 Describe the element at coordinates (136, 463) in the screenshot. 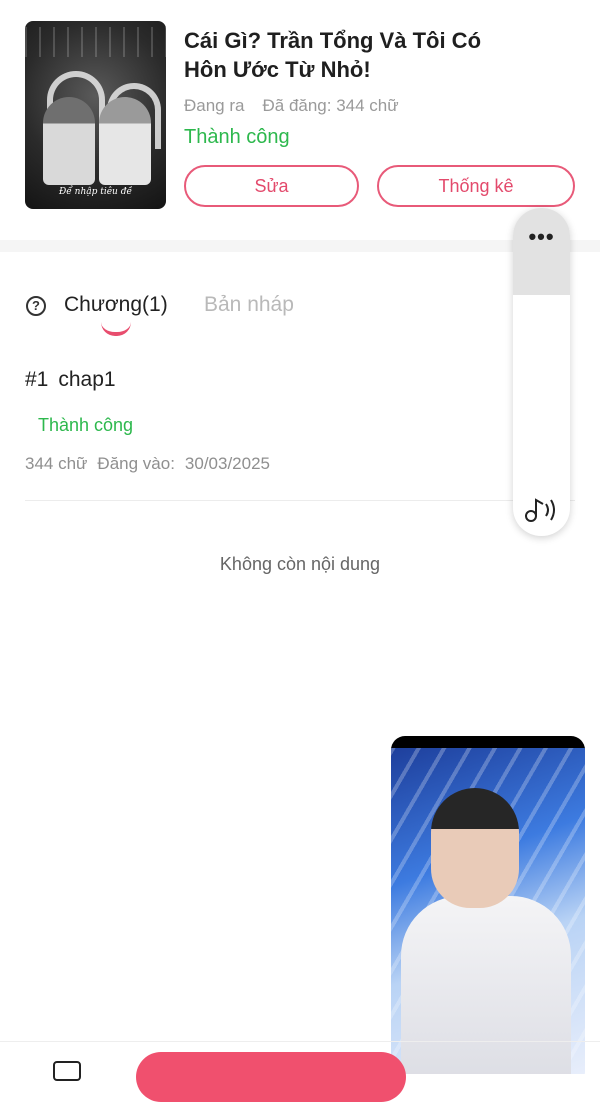

I see `chapter-posted-label: Đăng vào:` at that location.